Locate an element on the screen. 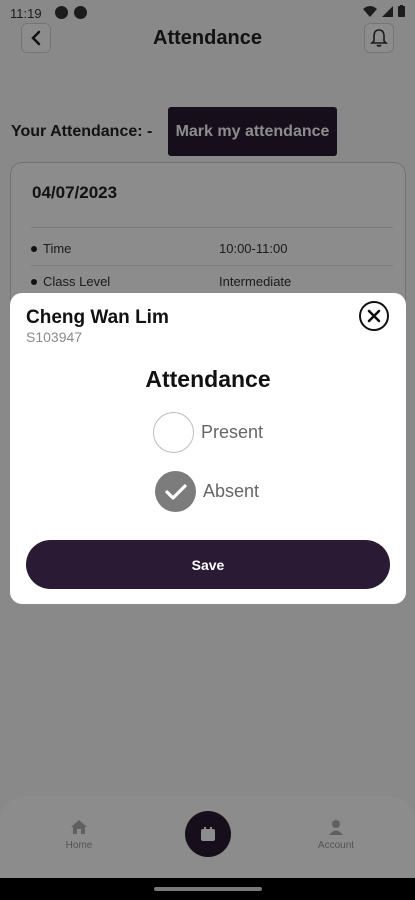  absent-radio is located at coordinates (175, 491).